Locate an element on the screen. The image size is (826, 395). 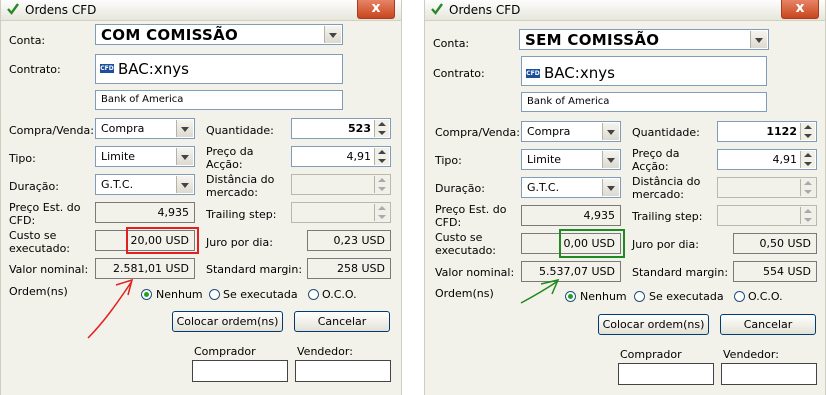
valor-field: 5.537,07 USD is located at coordinates (571, 271).